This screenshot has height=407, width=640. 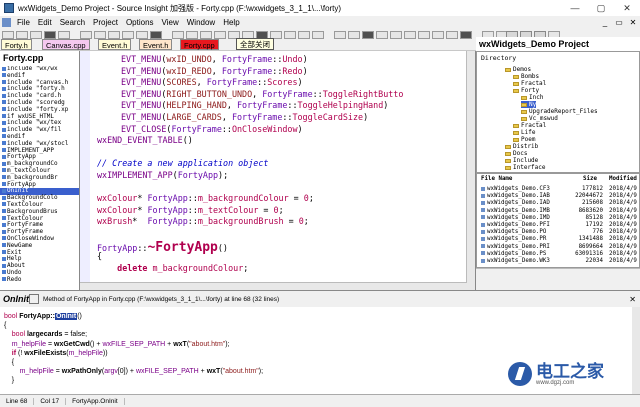 What do you see at coordinates (483, 210) in the screenshot?
I see `file-icon` at bounding box center [483, 210].